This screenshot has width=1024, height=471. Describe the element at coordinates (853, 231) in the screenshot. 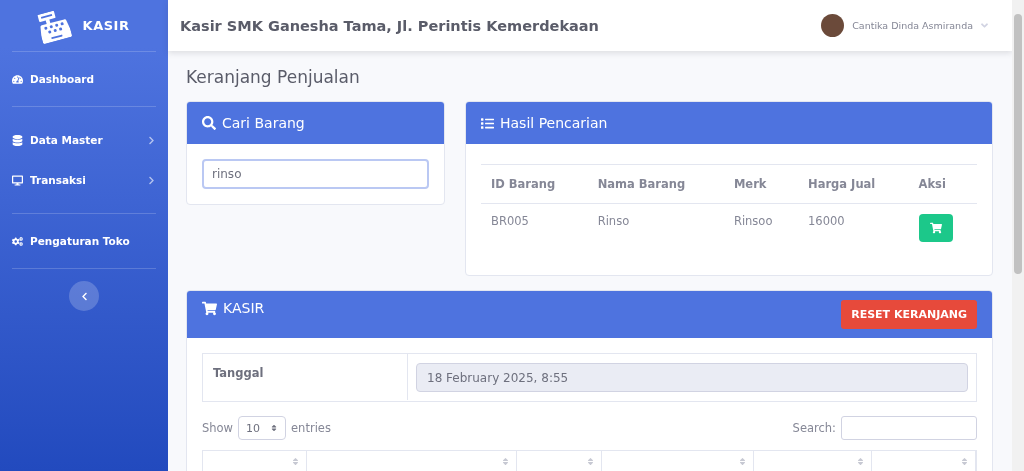

I see `table-cell: 16000` at that location.